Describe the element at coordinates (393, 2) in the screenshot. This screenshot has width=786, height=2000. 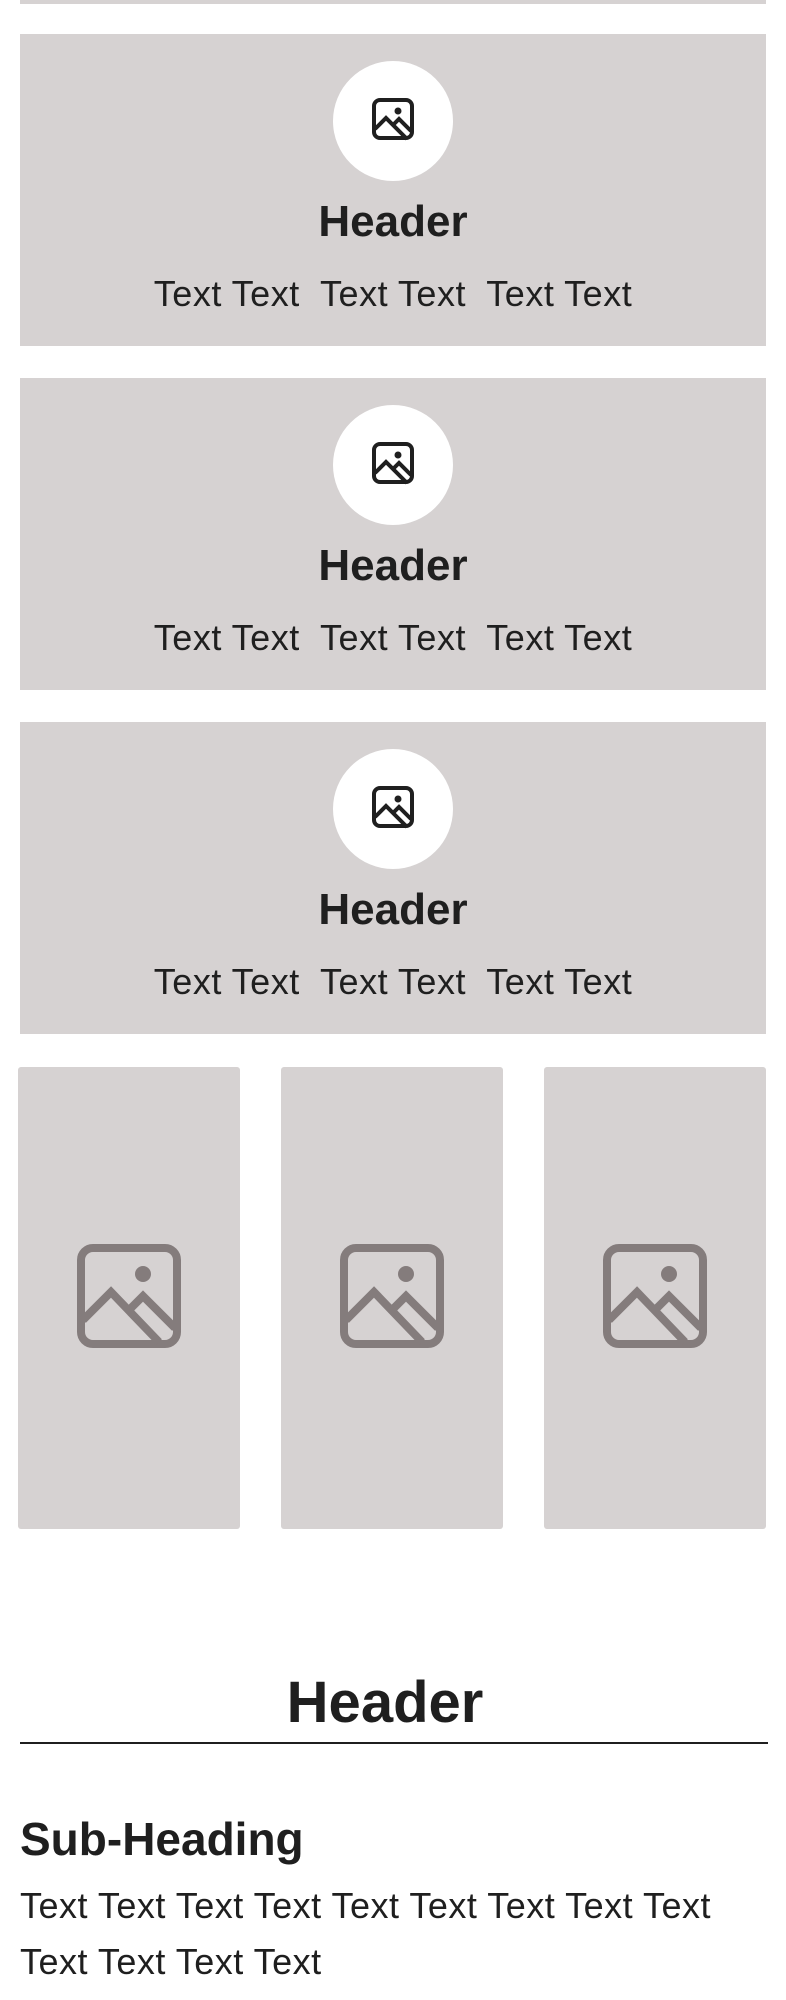
I see `top-divider` at that location.